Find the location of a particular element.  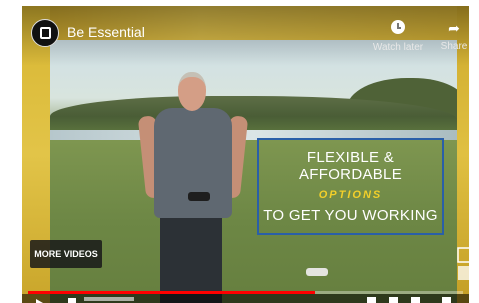

youtube-icon is located at coordinates (415, 300).